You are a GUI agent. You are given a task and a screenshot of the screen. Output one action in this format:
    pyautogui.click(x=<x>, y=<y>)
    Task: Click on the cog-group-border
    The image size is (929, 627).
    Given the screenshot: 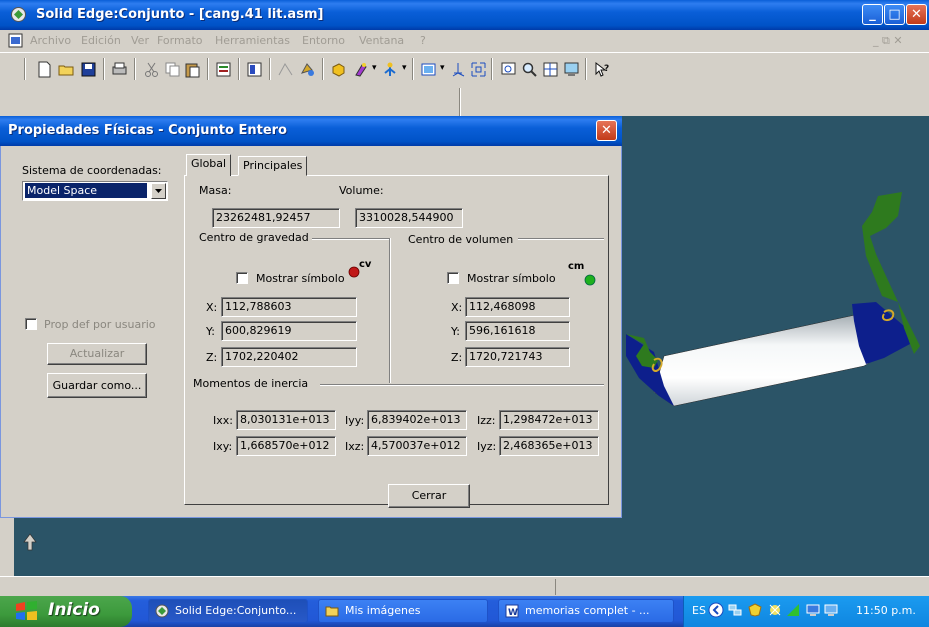 What is the action you would take?
    pyautogui.click(x=349, y=239)
    